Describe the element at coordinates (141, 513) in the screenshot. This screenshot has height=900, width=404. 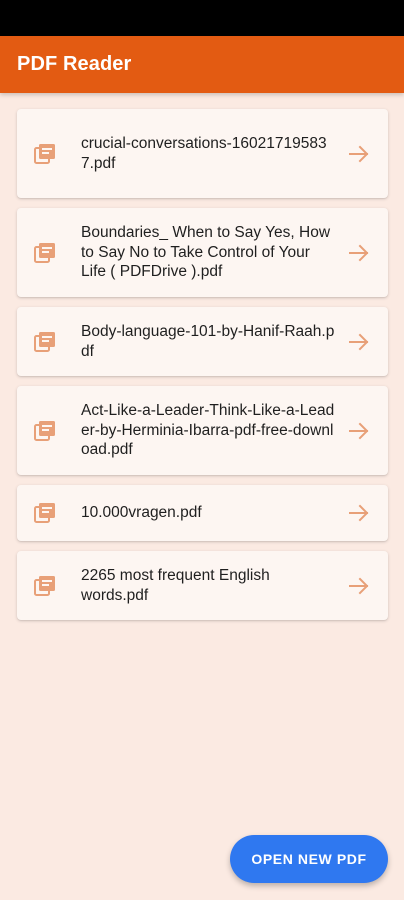
I see `pdf-file-name: 10.000vragen.pdf` at that location.